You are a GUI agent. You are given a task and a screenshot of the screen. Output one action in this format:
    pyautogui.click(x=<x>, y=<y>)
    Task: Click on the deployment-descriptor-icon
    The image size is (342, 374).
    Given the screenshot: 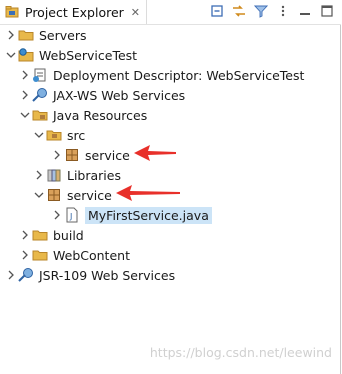 What is the action you would take?
    pyautogui.click(x=40, y=75)
    